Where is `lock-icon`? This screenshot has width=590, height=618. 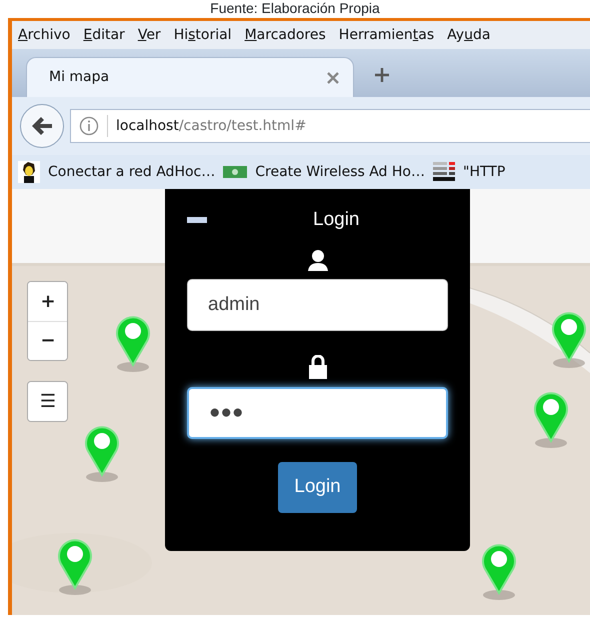 lock-icon is located at coordinates (318, 367).